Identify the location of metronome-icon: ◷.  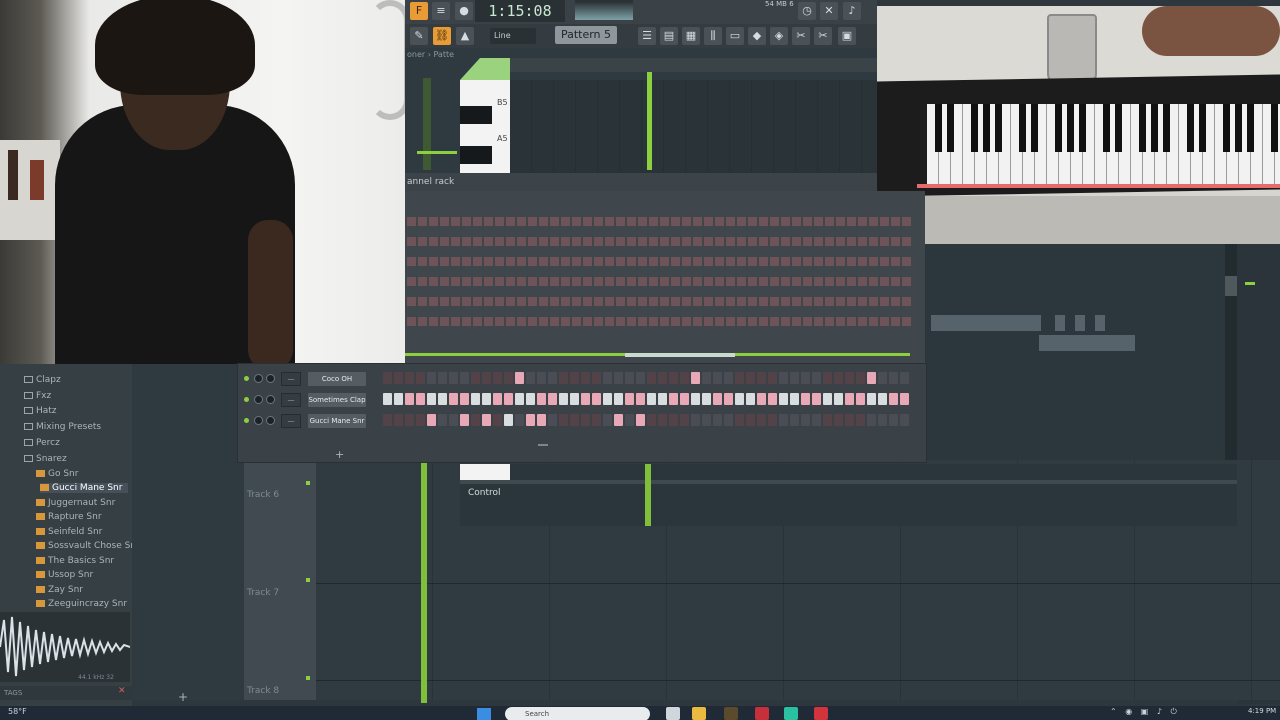
(807, 11).